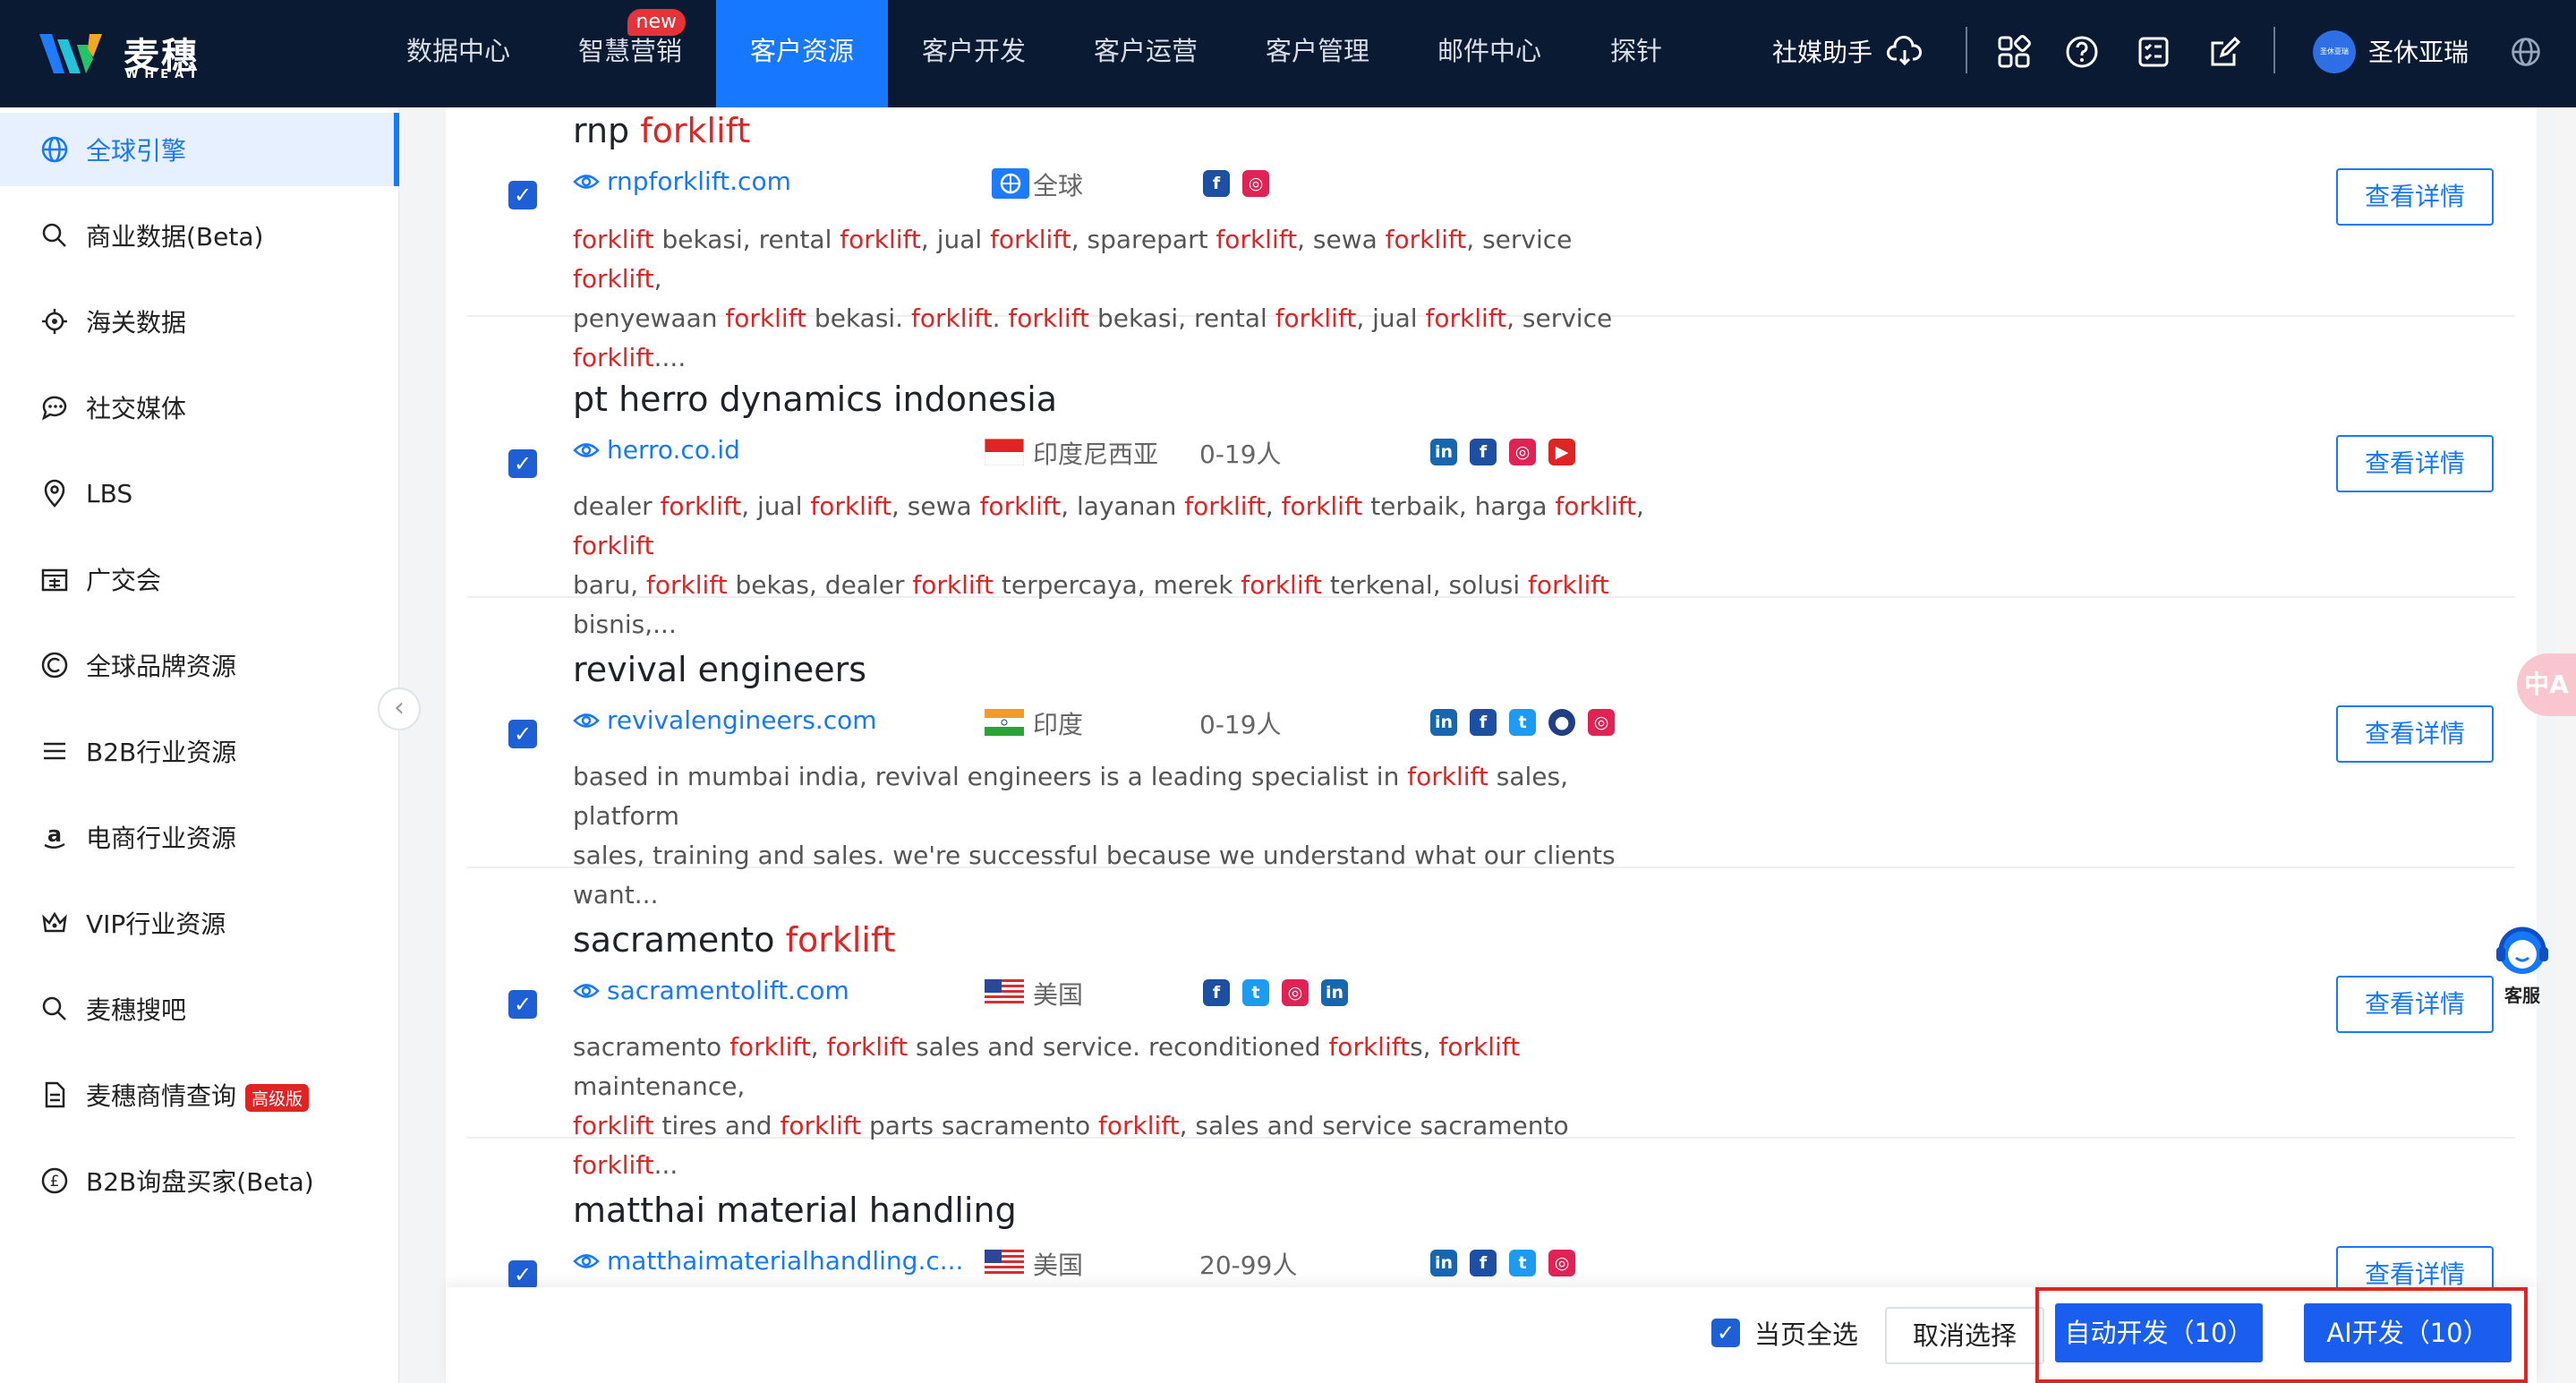 The height and width of the screenshot is (1383, 2576). Describe the element at coordinates (1635, 51) in the screenshot. I see `nav-label: 探针` at that location.